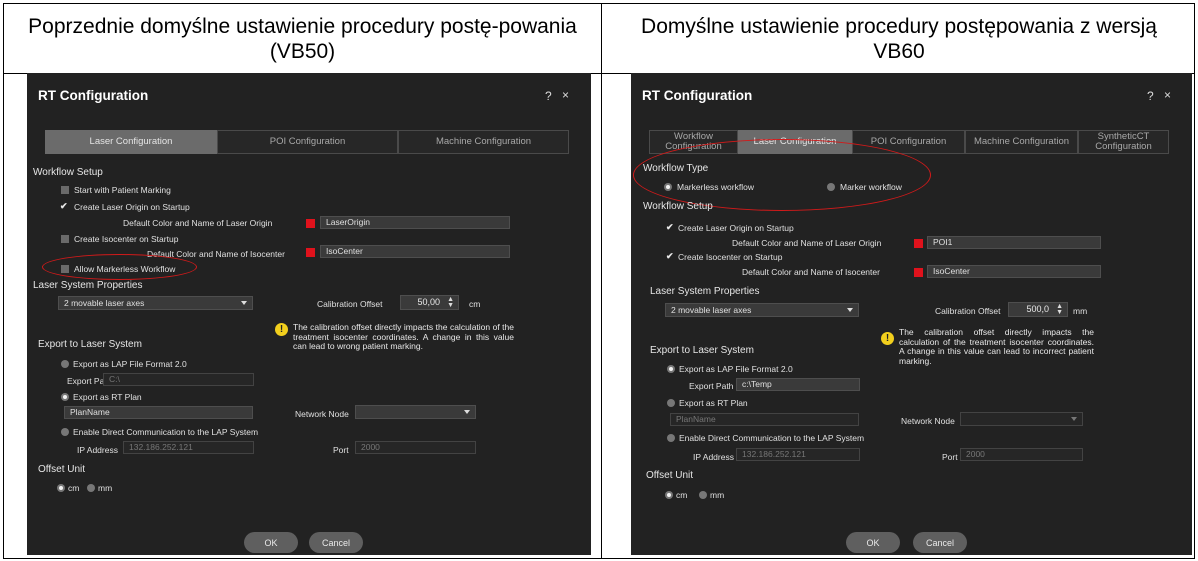  What do you see at coordinates (415, 222) in the screenshot?
I see `laser-origin-name-input: LaserOrigin` at bounding box center [415, 222].